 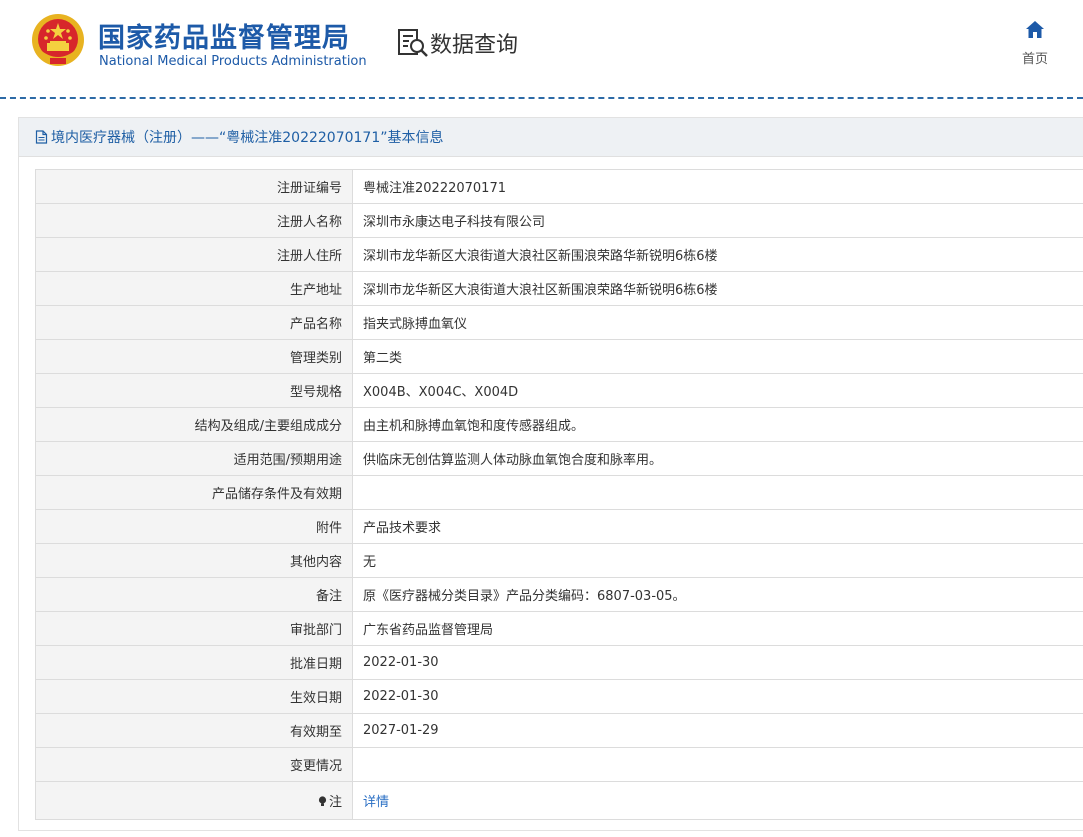 I want to click on table-row: 适用范围/预期用途 供临床无创估算监测人体动脉血氧饱合度和脉率用。, so click(x=559, y=458).